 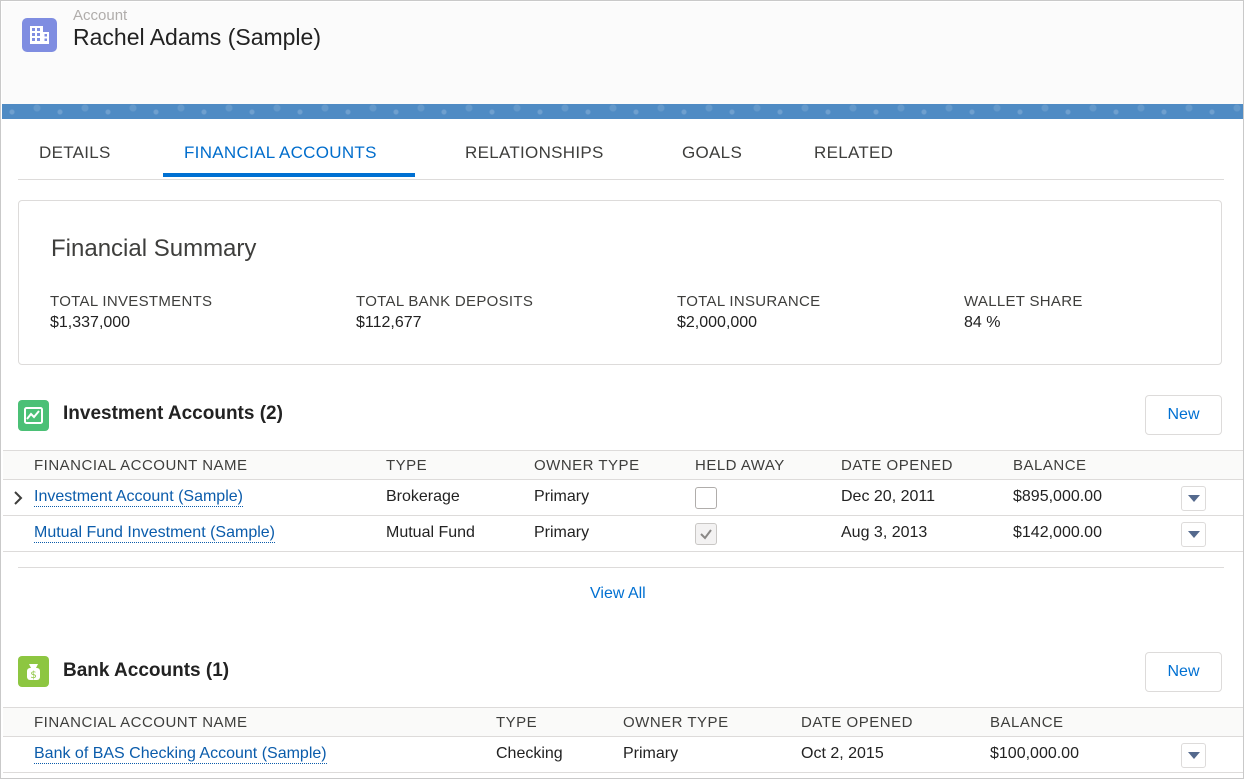 What do you see at coordinates (529, 753) in the screenshot?
I see `account-type: Checking` at bounding box center [529, 753].